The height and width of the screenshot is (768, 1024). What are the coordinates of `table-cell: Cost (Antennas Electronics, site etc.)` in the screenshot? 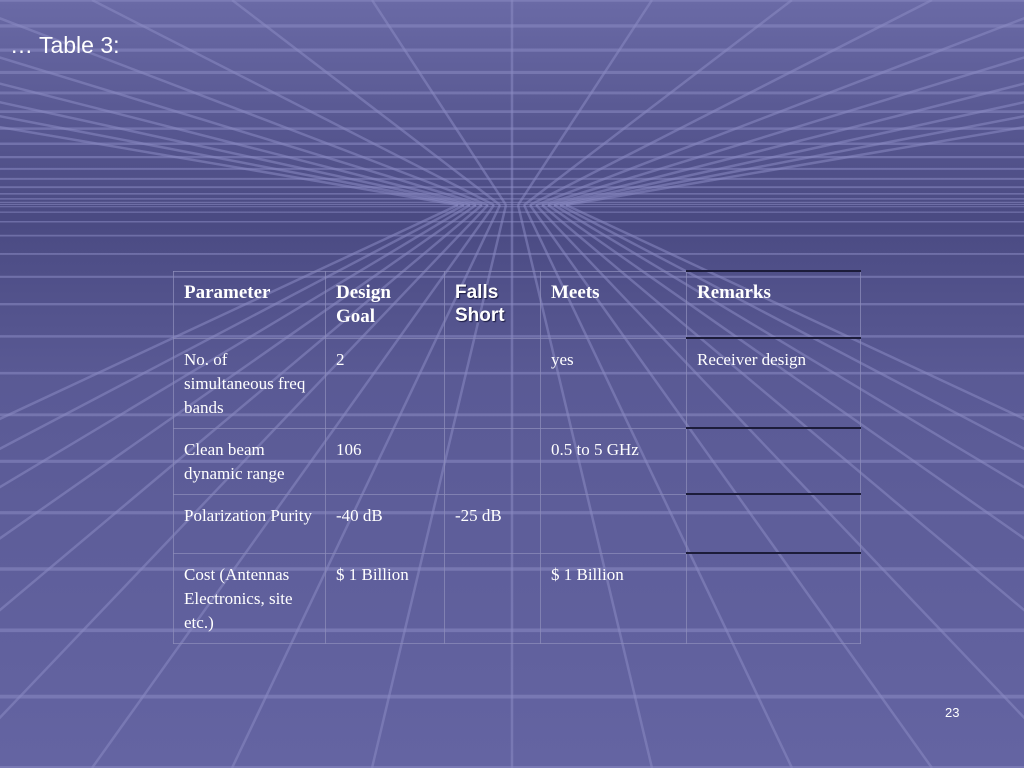 It's located at (249, 598).